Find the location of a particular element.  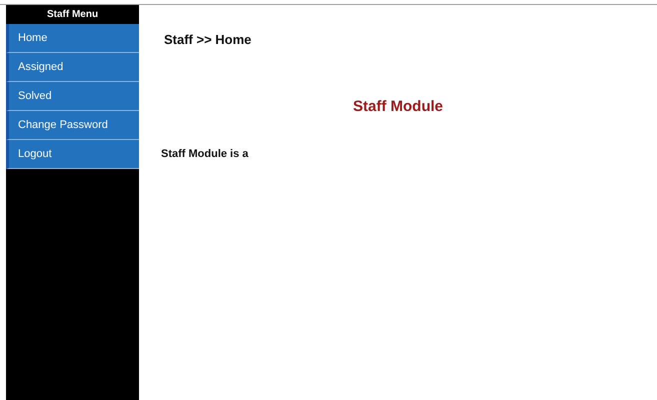

breadcrumb: Staff >> Home is located at coordinates (208, 40).